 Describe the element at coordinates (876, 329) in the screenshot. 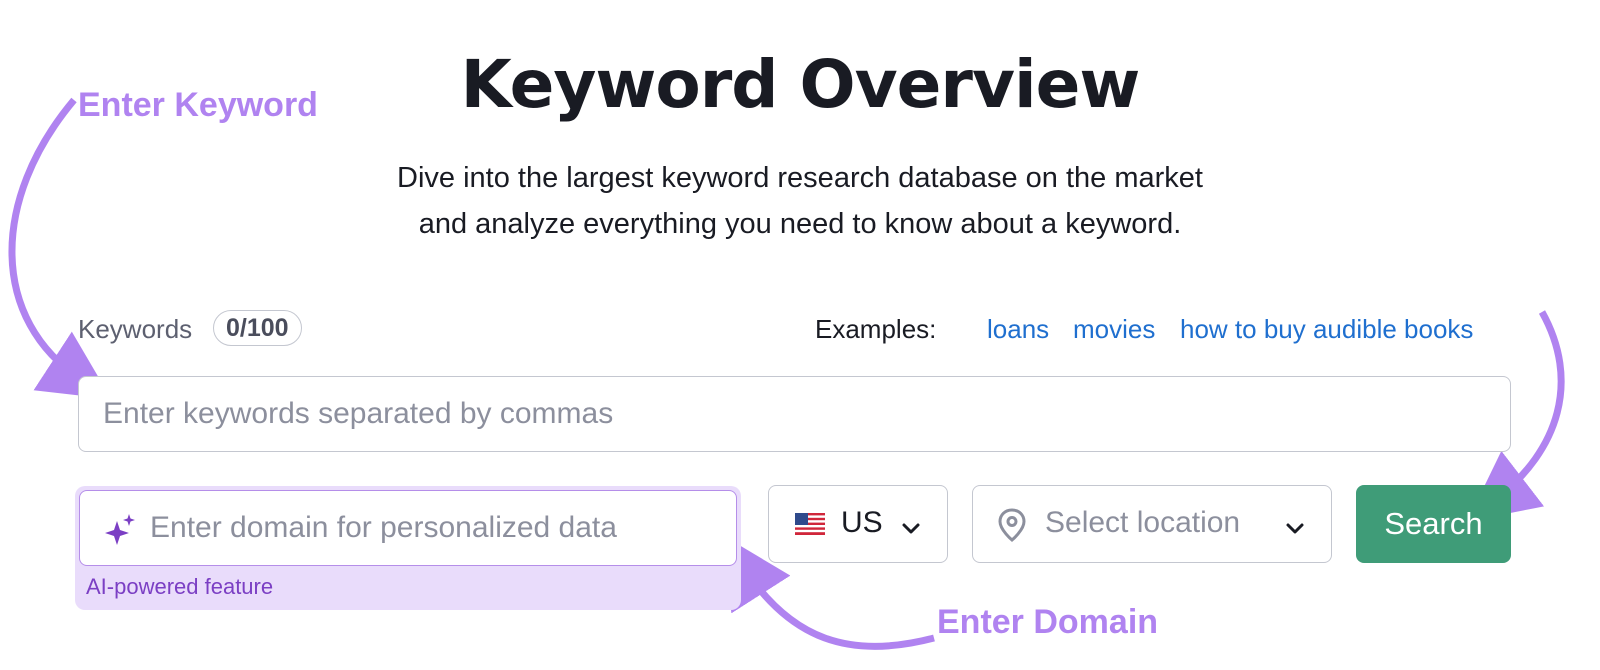

I see `examples-label: Examples:` at that location.